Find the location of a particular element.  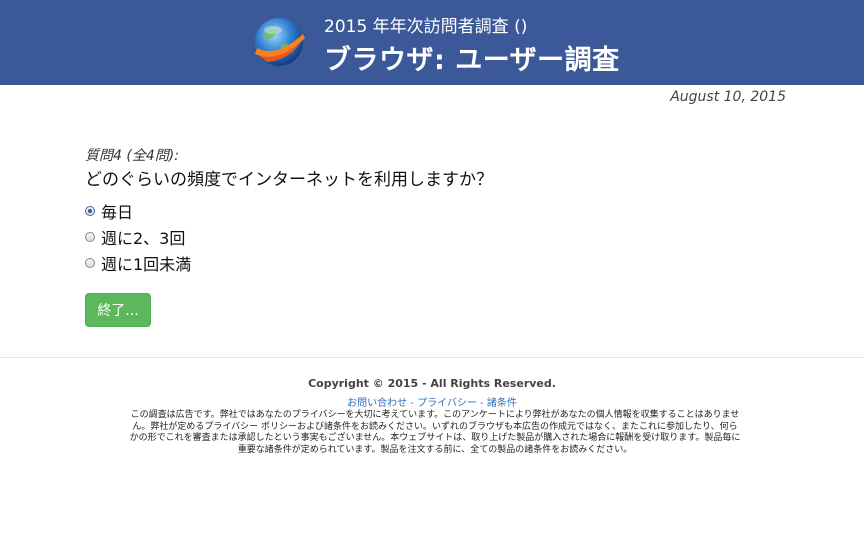

option-less-than-weekly-label: 週に1回未満 is located at coordinates (146, 264).